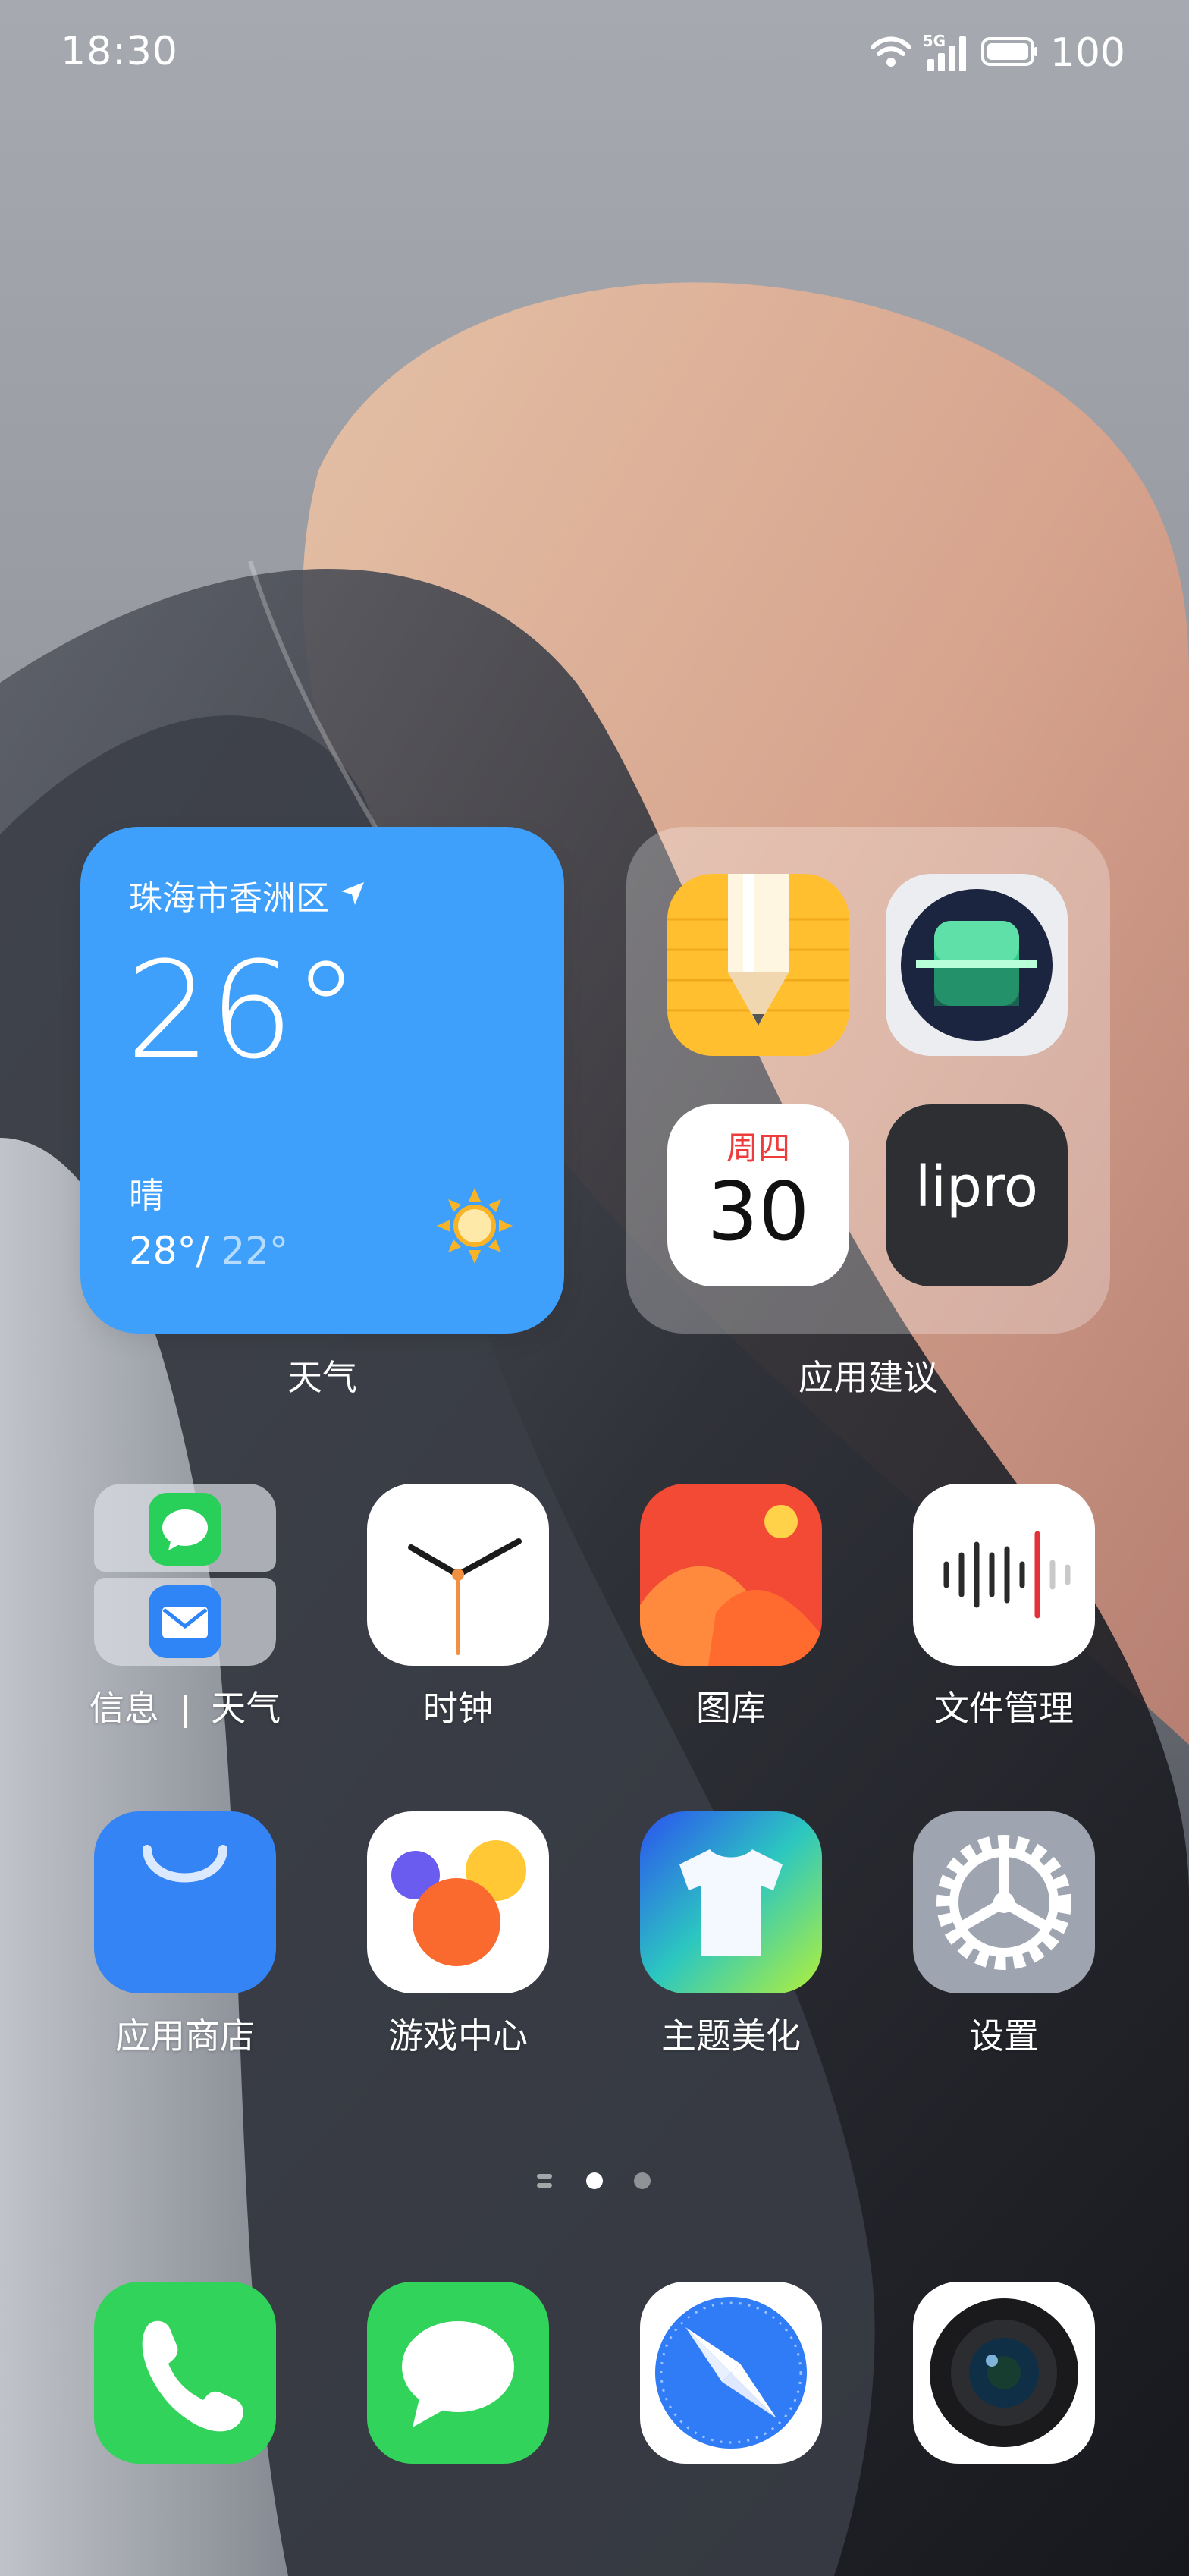 The height and width of the screenshot is (2576, 1189). Describe the element at coordinates (458, 2035) in the screenshot. I see `app-label-game-center: 游戏中心` at that location.